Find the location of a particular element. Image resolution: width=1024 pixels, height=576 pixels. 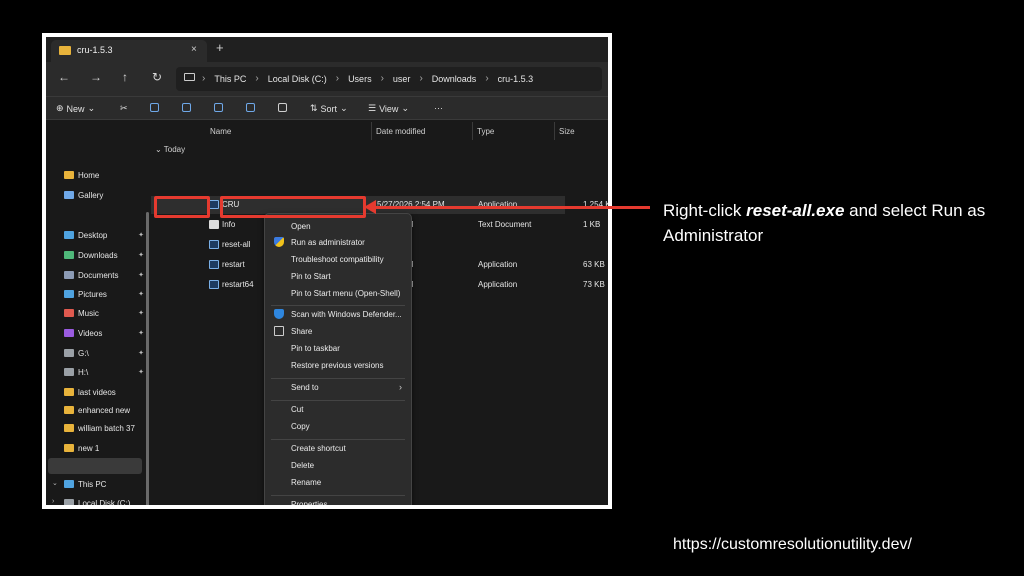

menu-item-pin-to-start-menu-open-shell: Pin to Start menu (Open-Shell) is located at coordinates (345, 293).